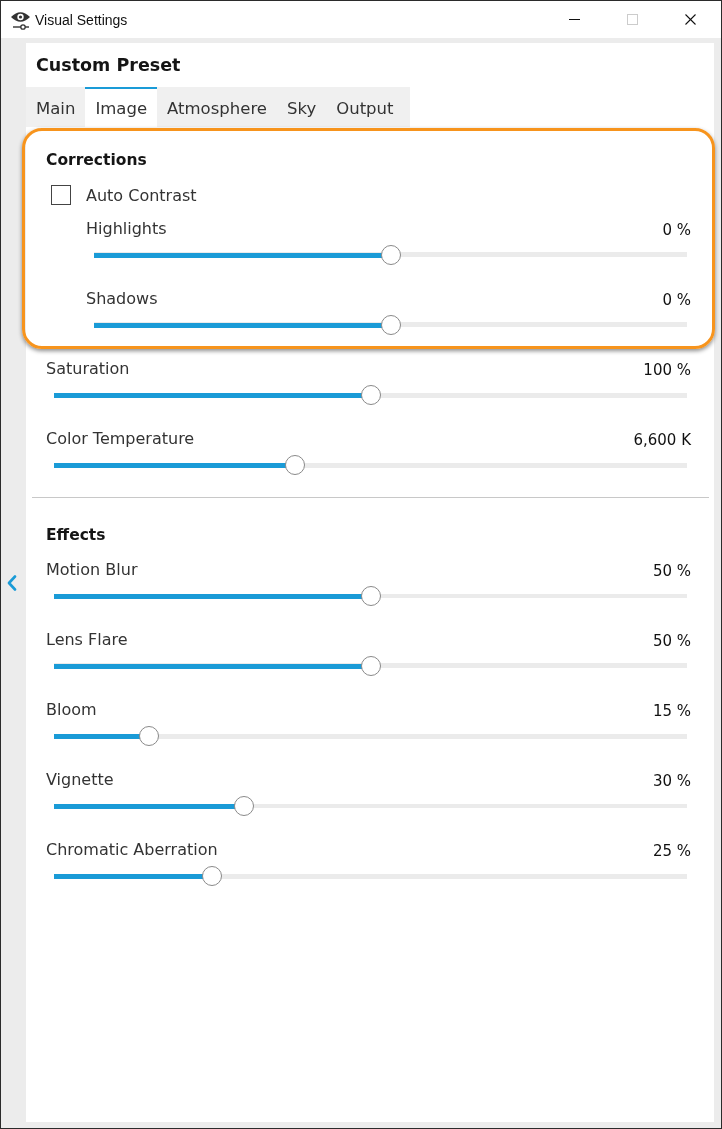 The image size is (722, 1129). I want to click on checkbox, so click(61, 195).